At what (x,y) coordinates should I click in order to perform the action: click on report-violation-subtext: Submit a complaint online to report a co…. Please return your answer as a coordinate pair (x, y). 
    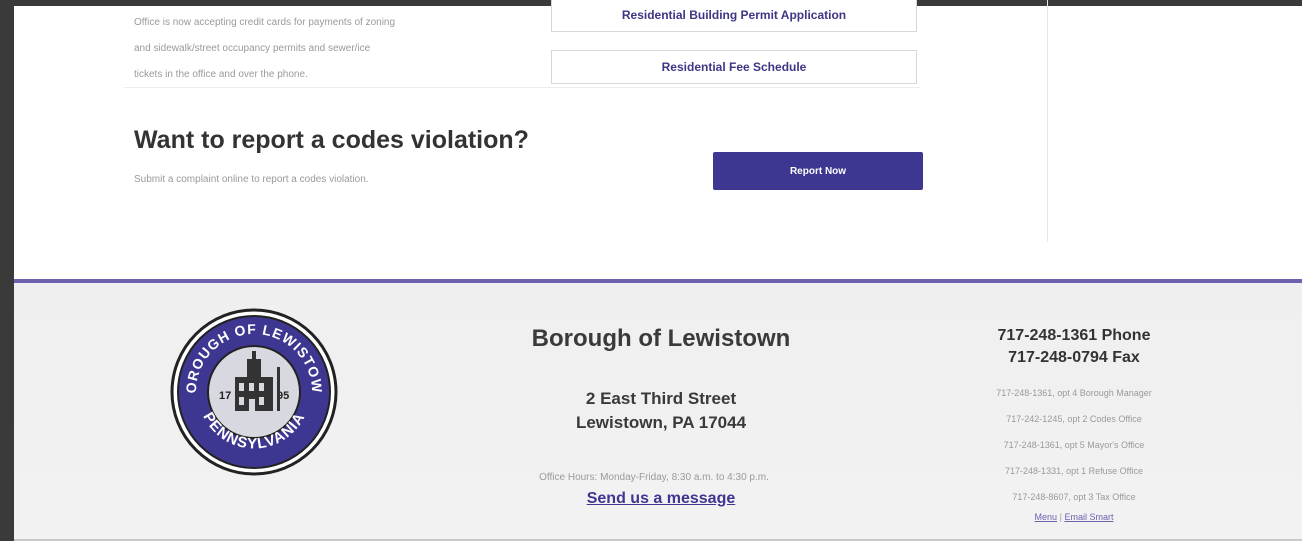
    Looking at the image, I should click on (251, 179).